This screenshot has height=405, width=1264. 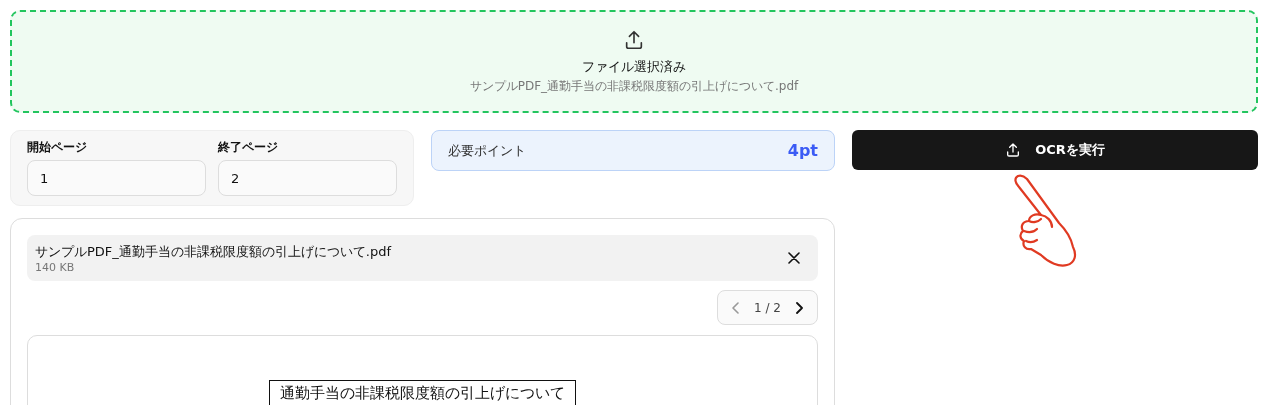 What do you see at coordinates (307, 178) in the screenshot?
I see `page-input: 2` at bounding box center [307, 178].